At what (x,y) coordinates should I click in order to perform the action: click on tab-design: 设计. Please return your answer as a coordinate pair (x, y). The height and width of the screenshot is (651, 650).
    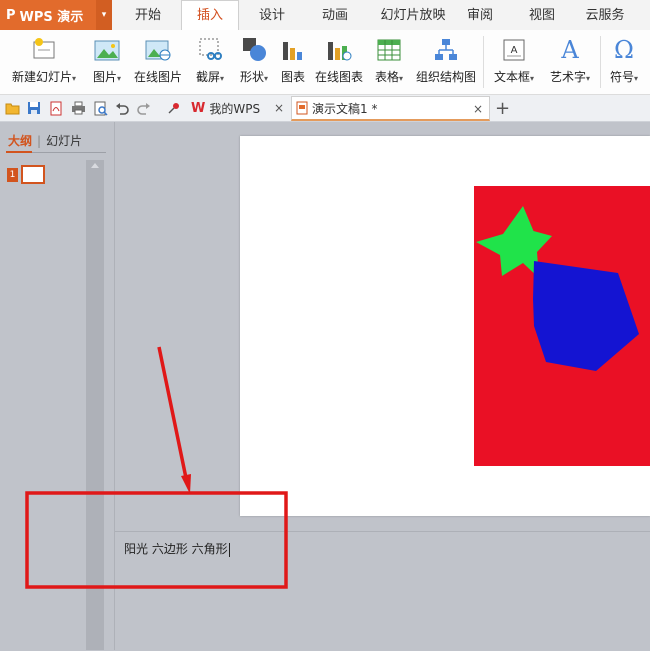
    Looking at the image, I should click on (272, 15).